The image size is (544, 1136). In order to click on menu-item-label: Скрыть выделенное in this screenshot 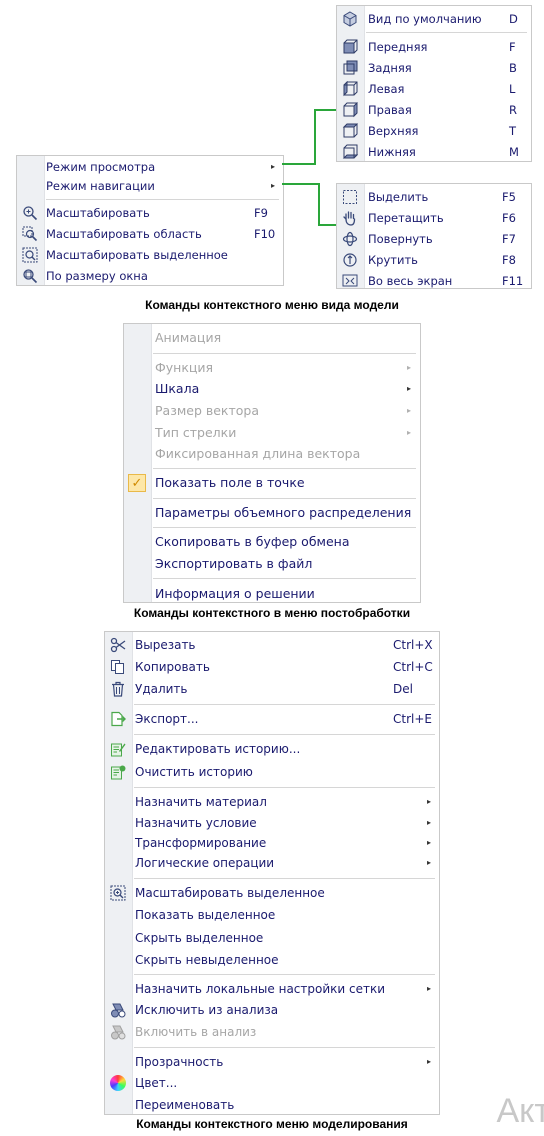, I will do `click(199, 938)`.